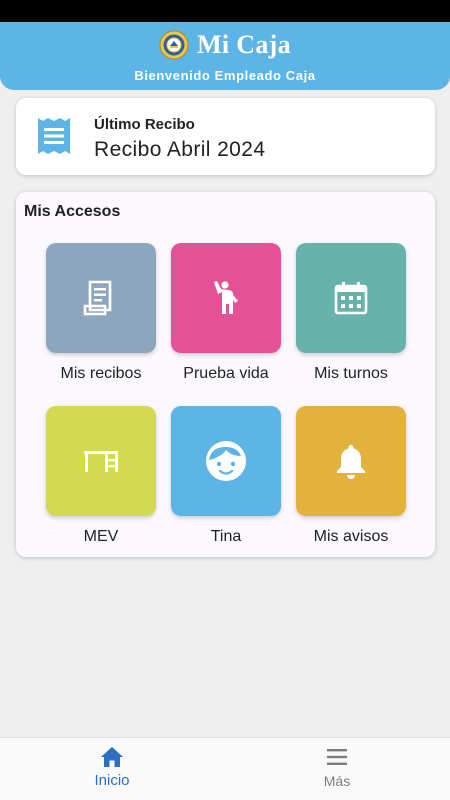  Describe the element at coordinates (97, 298) in the screenshot. I see `document-icon` at that location.